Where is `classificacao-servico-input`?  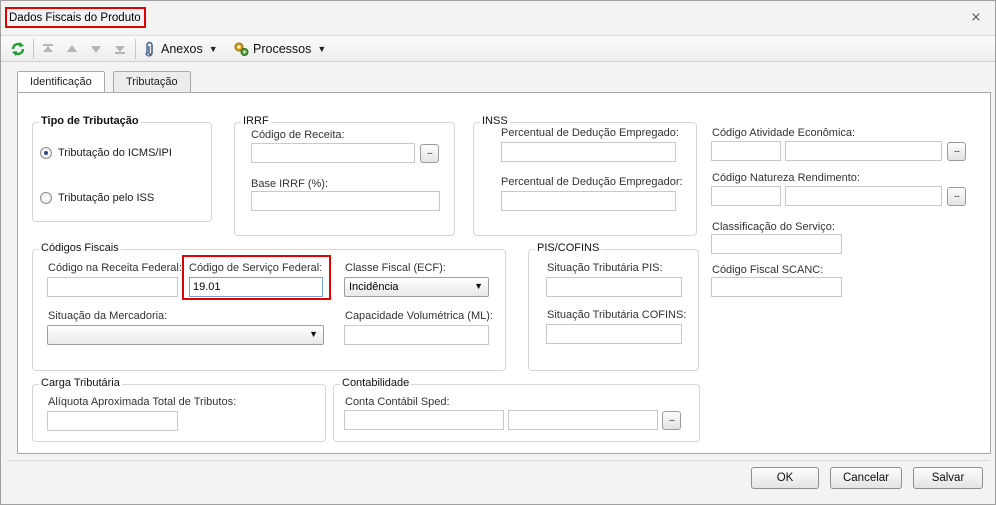 classificacao-servico-input is located at coordinates (776, 244).